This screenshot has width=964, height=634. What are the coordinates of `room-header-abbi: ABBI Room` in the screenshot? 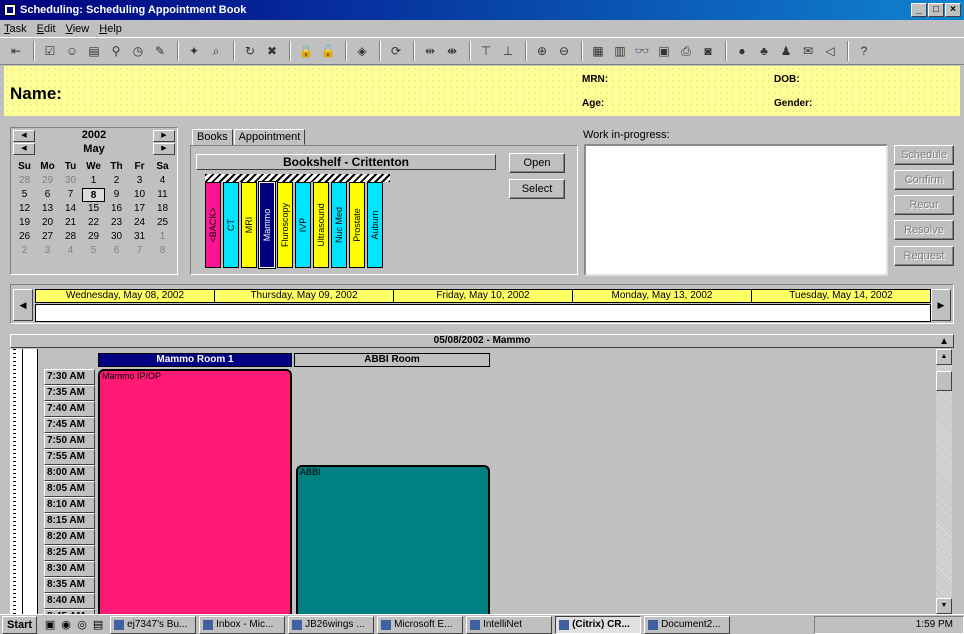 It's located at (392, 360).